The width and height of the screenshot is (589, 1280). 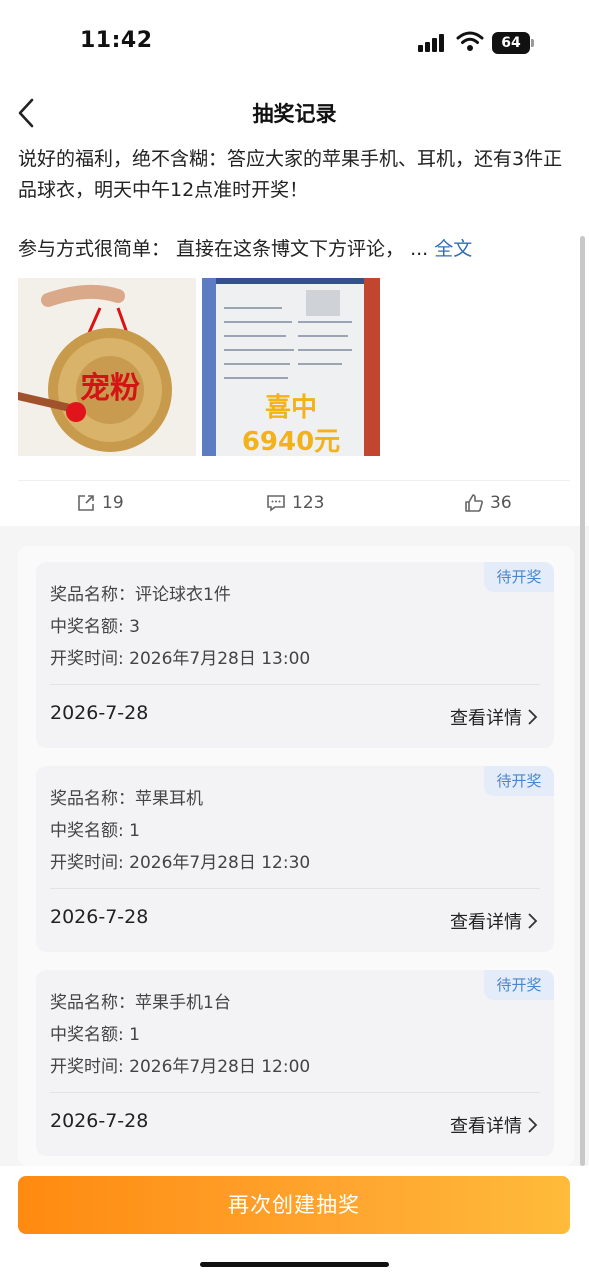 I want to click on receipt-caption-1: 喜中, so click(x=291, y=408).